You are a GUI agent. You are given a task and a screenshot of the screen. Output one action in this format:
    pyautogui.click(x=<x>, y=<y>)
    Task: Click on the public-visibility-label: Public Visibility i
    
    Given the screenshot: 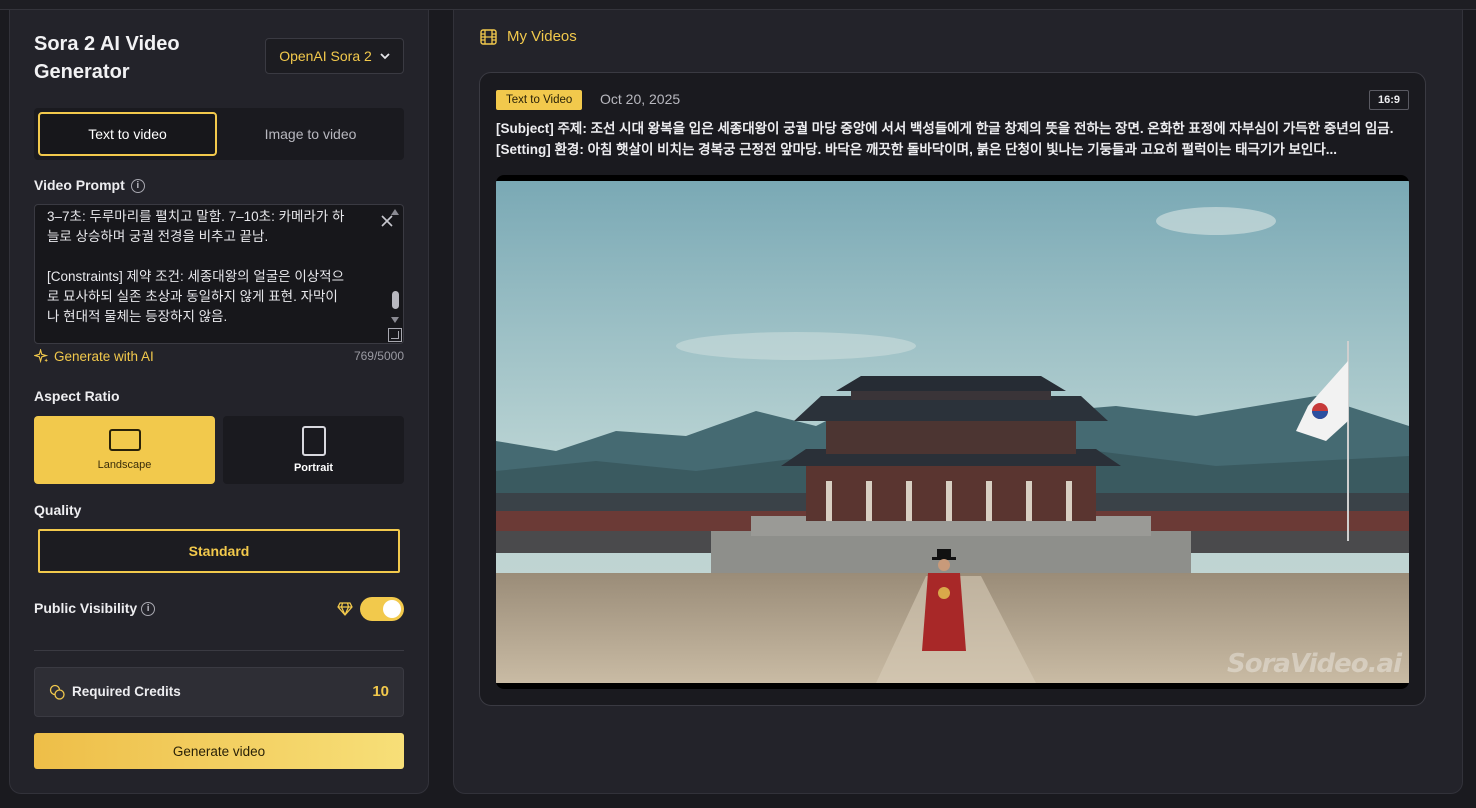 What is the action you would take?
    pyautogui.click(x=95, y=608)
    